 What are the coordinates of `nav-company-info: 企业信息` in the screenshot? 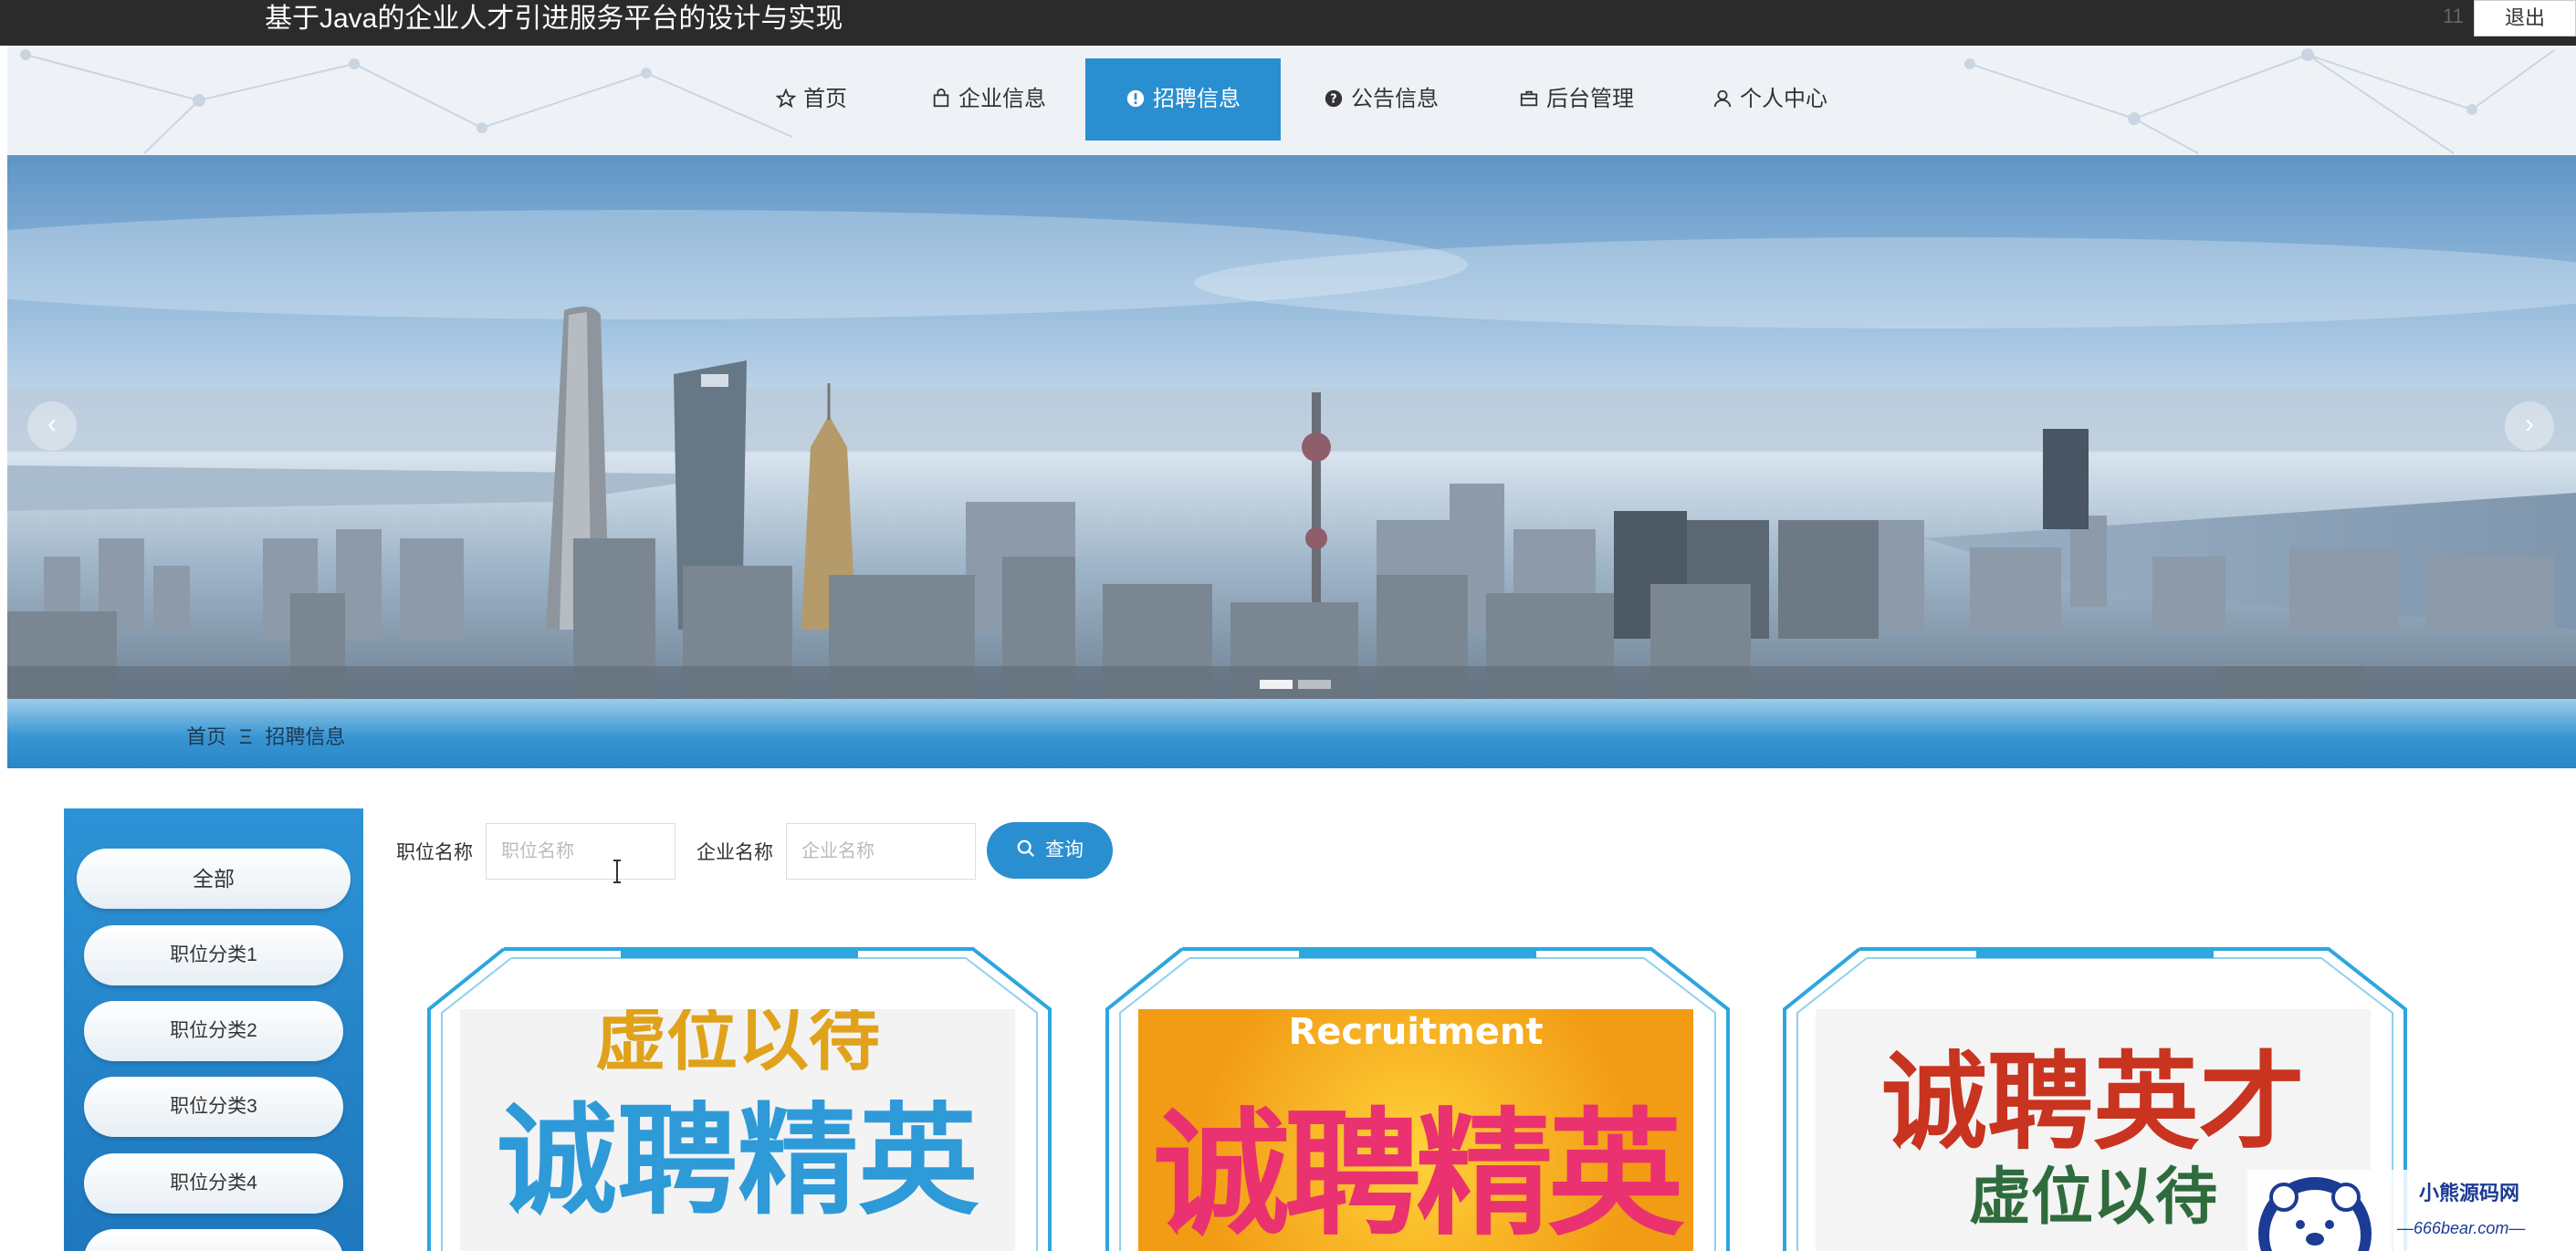 It's located at (988, 99).